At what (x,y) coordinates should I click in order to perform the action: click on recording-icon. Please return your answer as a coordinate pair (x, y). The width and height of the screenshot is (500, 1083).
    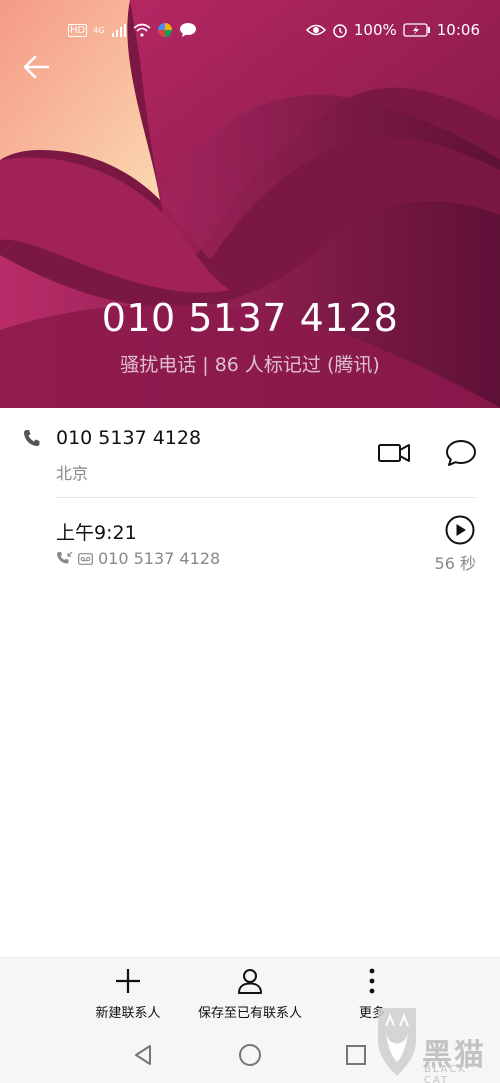
    Looking at the image, I should click on (85, 558).